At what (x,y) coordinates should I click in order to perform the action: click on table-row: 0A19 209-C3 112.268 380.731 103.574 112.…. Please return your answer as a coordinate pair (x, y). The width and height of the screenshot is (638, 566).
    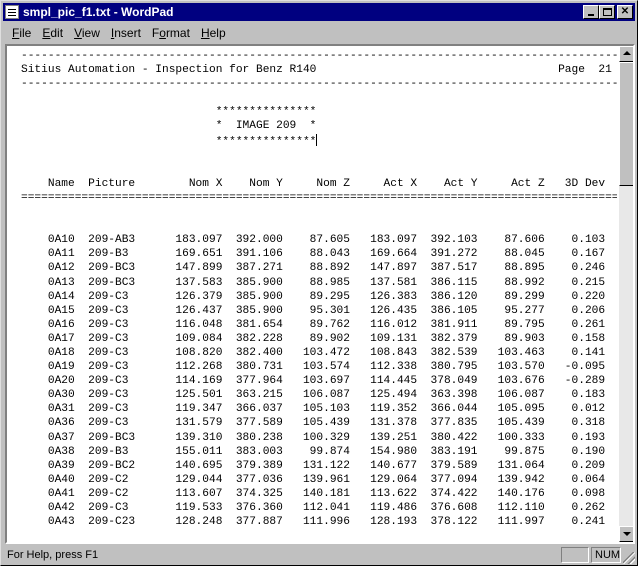
    Looking at the image, I should click on (326, 367).